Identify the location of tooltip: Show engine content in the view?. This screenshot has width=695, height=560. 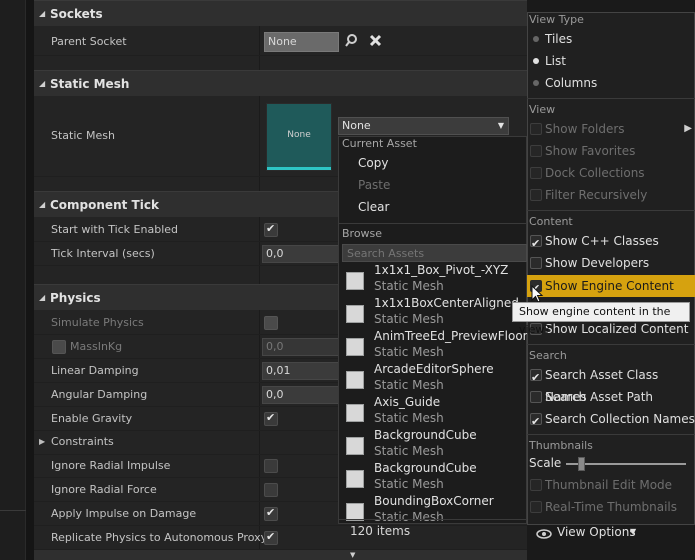
(601, 319).